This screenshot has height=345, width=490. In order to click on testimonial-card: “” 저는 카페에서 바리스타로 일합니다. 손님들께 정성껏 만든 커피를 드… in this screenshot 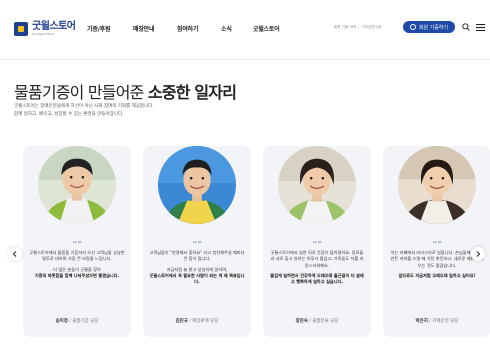, I will do `click(436, 241)`.